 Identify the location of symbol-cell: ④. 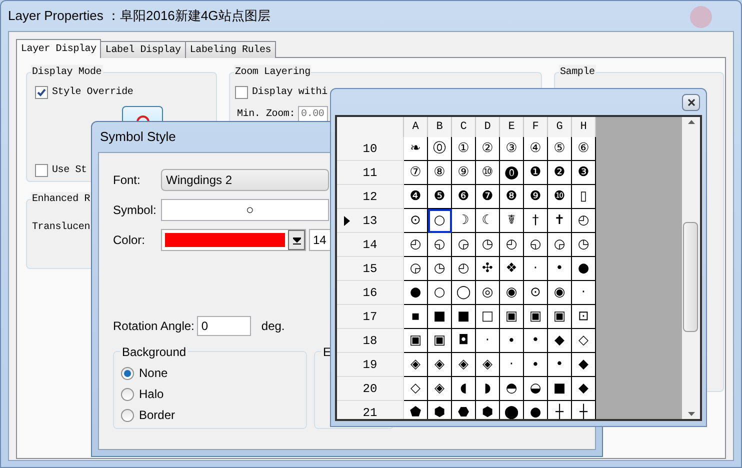
(536, 149).